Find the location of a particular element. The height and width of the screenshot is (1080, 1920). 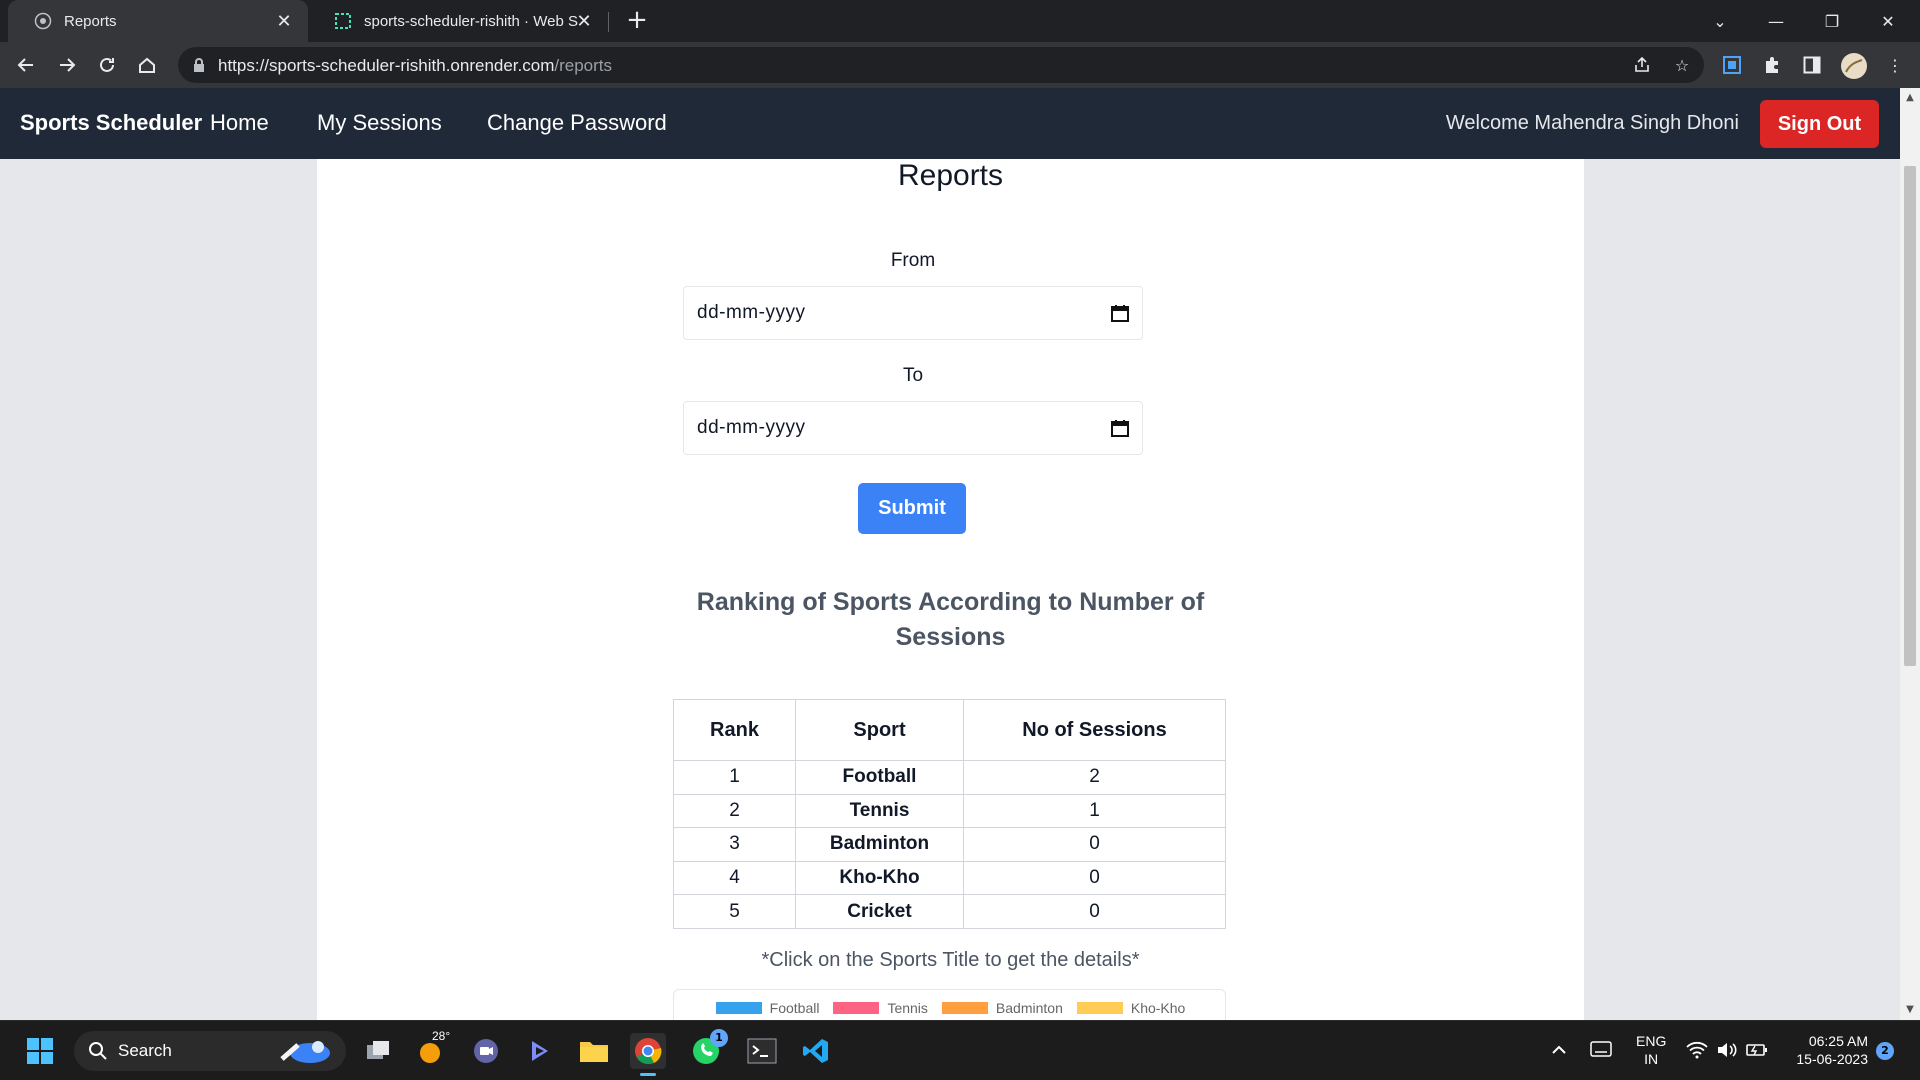

clock-date: 15-06-2023 is located at coordinates (1832, 1059).